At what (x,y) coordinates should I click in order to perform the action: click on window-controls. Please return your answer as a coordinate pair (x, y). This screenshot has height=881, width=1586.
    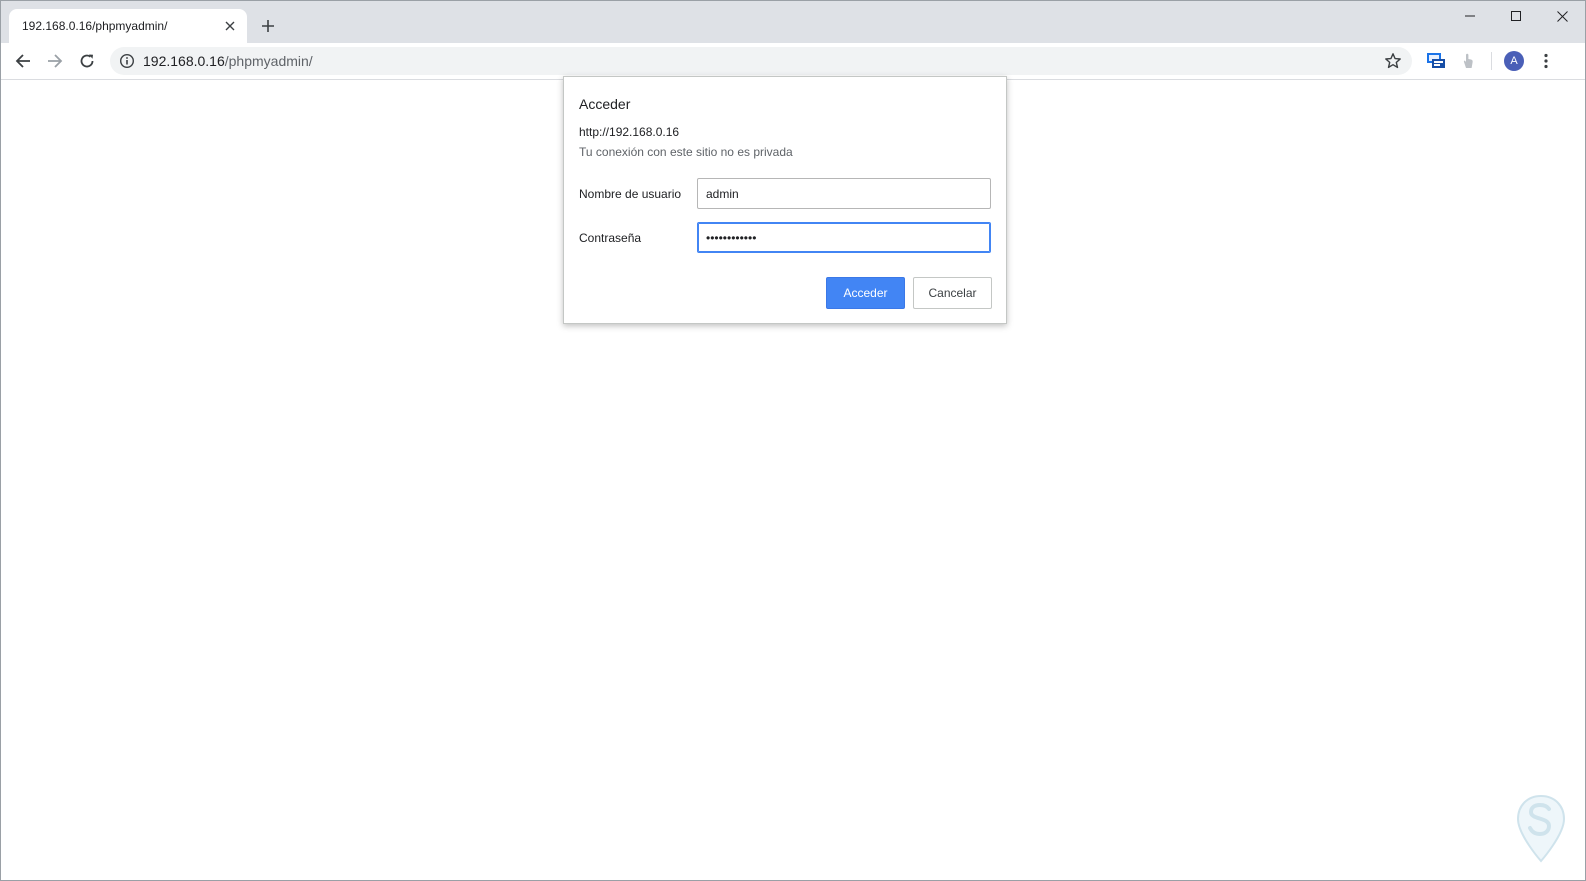
    Looking at the image, I should click on (1516, 16).